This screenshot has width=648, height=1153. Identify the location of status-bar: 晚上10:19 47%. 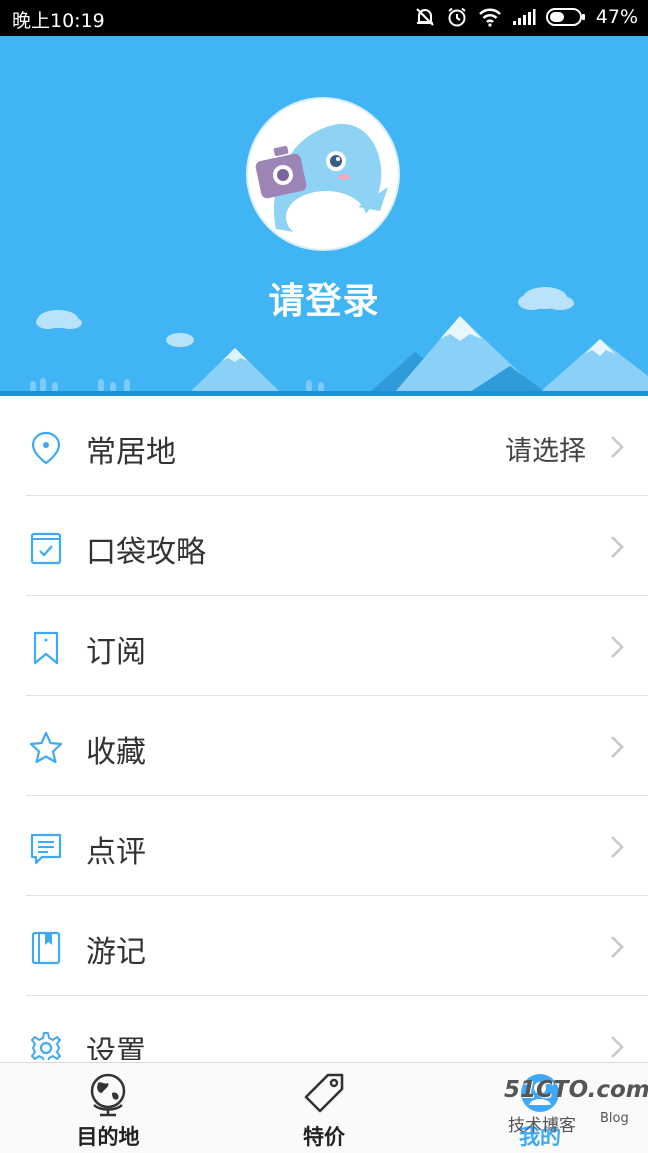
(324, 18).